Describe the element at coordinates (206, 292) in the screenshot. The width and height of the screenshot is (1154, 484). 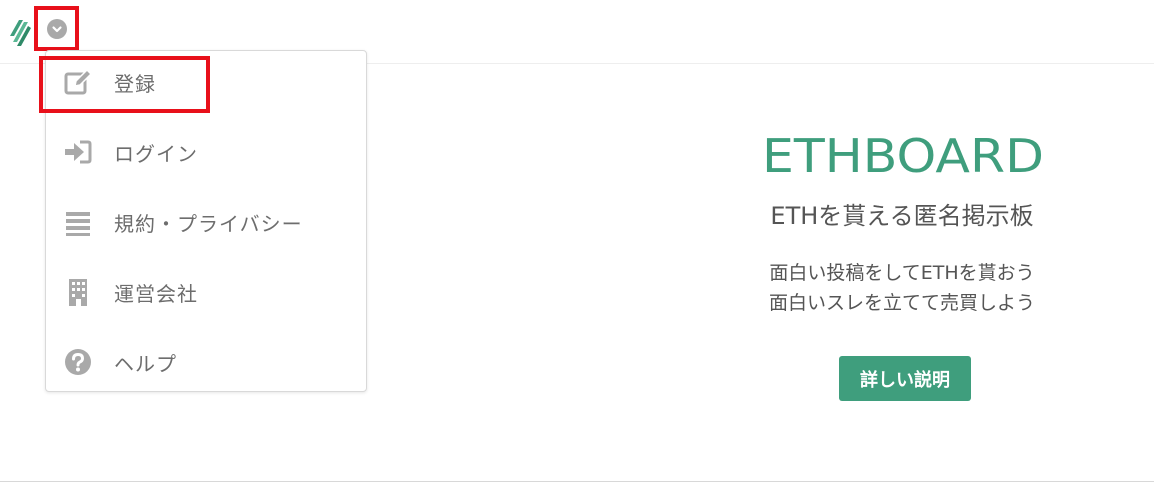
I see `menu-item-company: 運営会社` at that location.